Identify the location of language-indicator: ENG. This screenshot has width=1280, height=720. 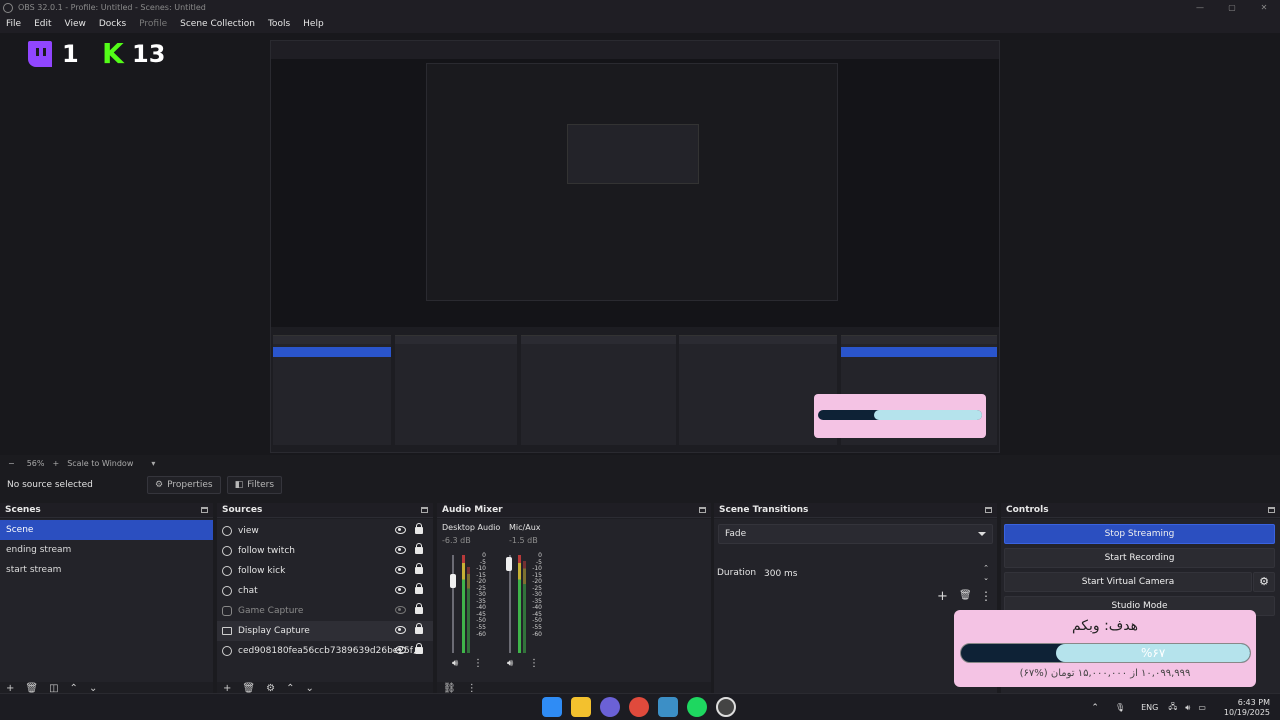
(1149, 707).